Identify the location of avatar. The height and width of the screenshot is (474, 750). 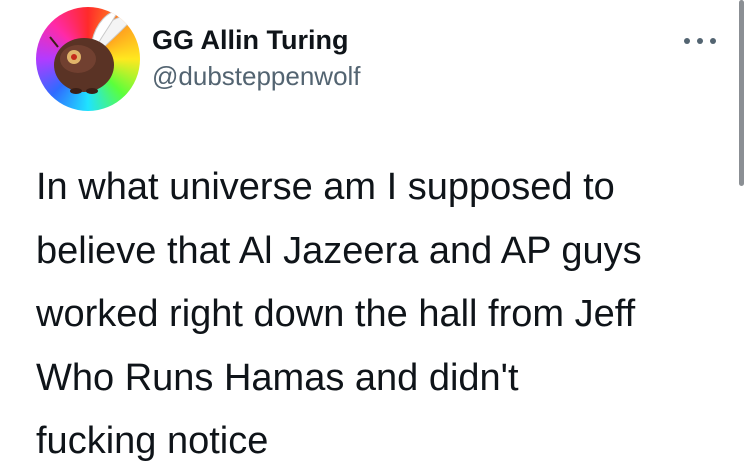
(88, 59).